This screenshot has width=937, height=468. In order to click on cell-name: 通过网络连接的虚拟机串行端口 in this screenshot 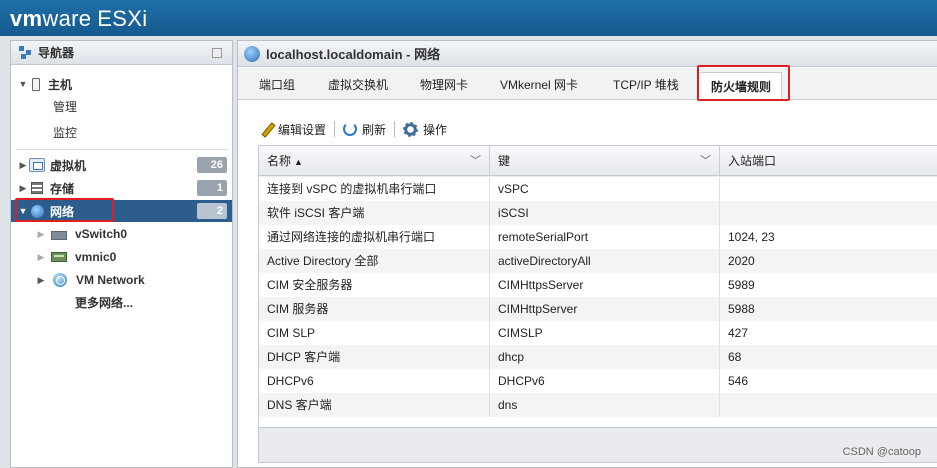, I will do `click(374, 237)`.